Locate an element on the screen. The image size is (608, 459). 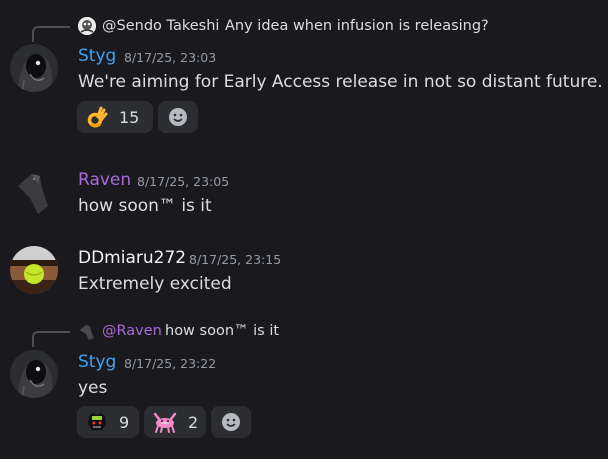
reaction-count: 9 is located at coordinates (124, 422).